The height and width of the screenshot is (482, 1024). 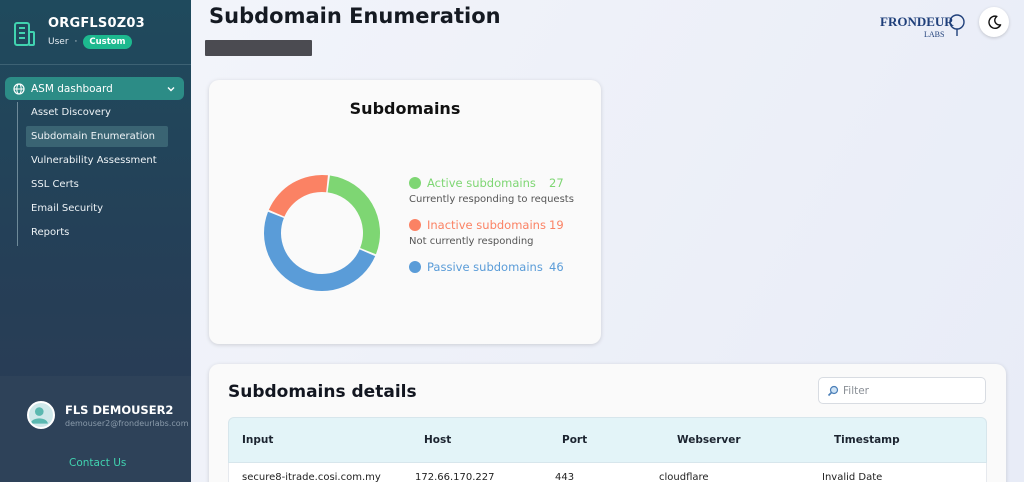 What do you see at coordinates (96, 23) in the screenshot?
I see `org-name: ORGFLS0Z03` at bounding box center [96, 23].